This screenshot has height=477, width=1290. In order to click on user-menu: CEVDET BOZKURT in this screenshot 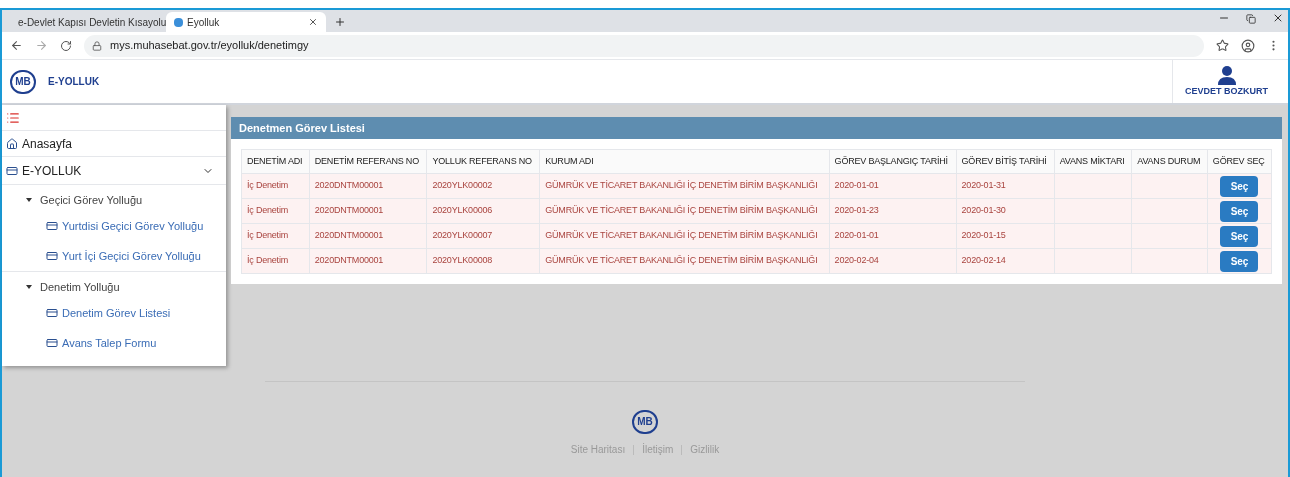, I will do `click(1226, 81)`.